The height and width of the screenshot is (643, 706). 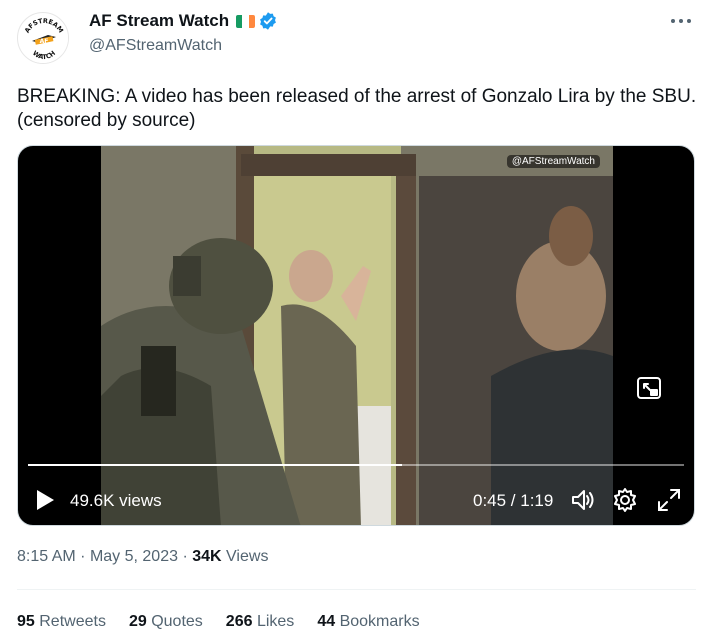 What do you see at coordinates (45, 500) in the screenshot?
I see `play-icon` at bounding box center [45, 500].